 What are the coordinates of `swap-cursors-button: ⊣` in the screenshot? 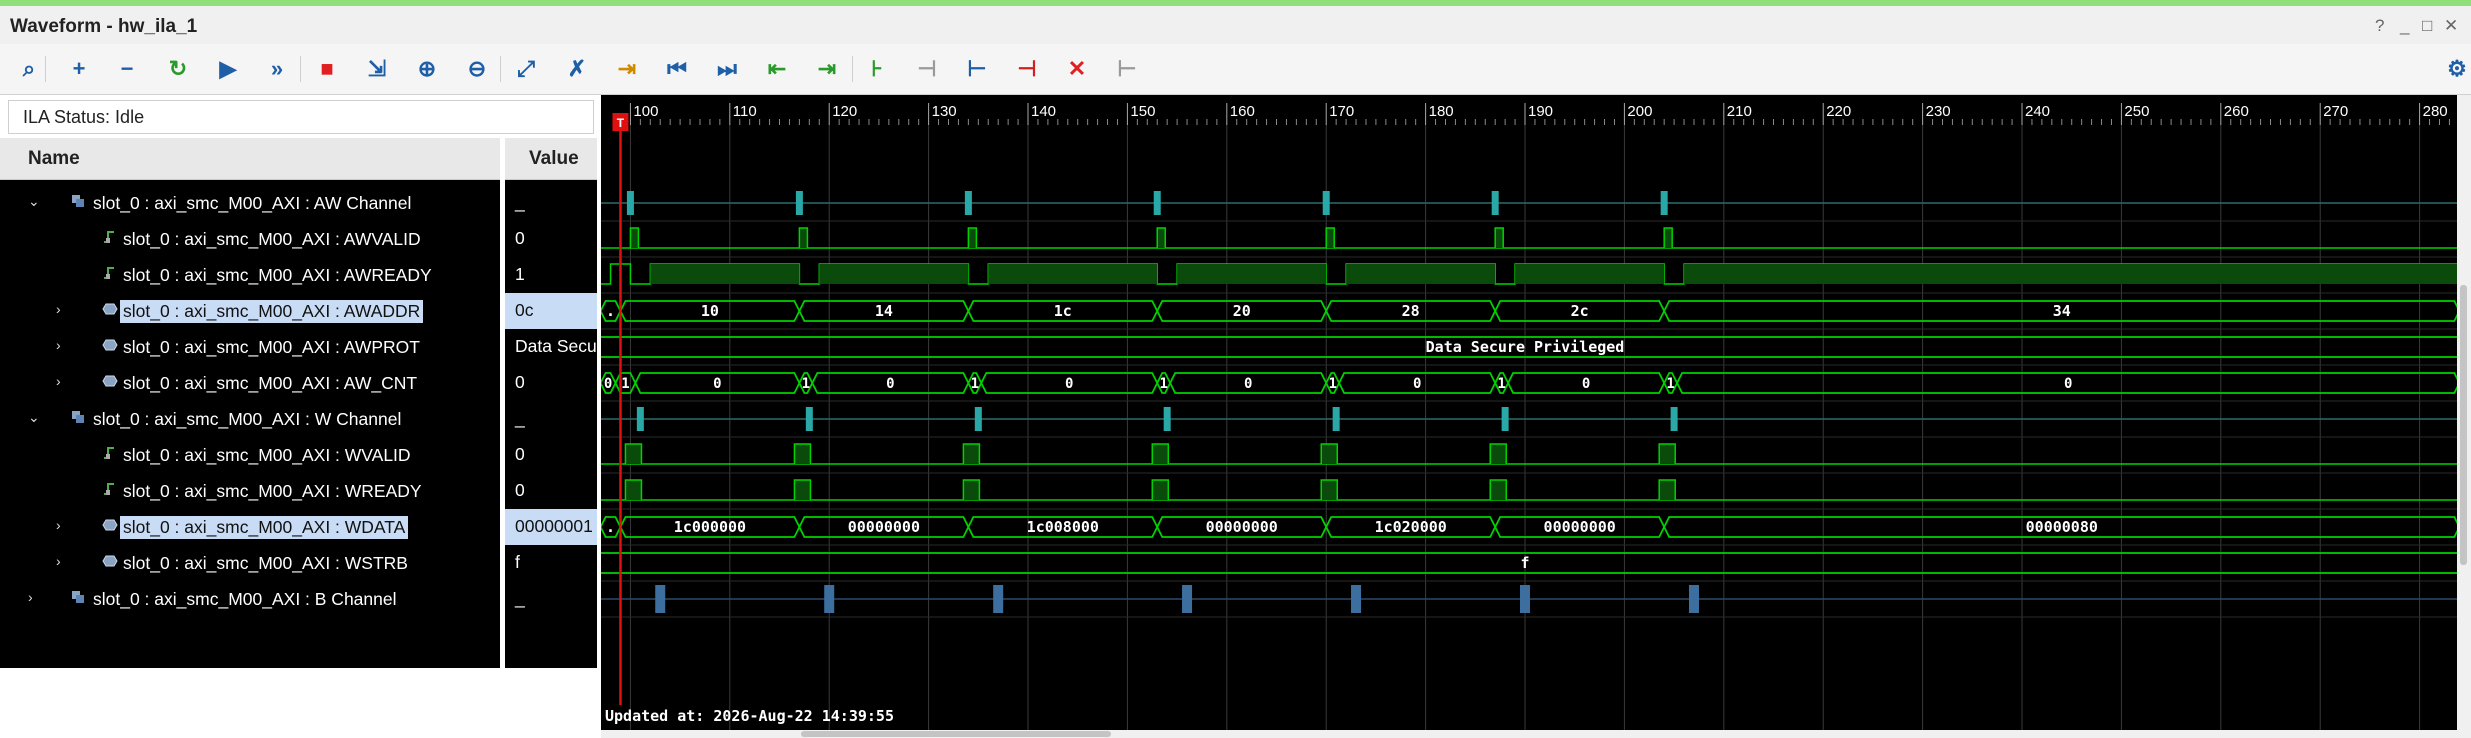 It's located at (1027, 69).